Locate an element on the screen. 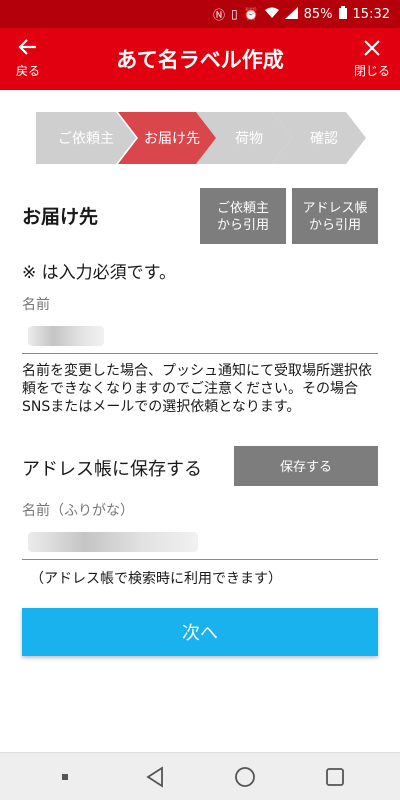 This screenshot has height=800, width=400. signal-icon is located at coordinates (291, 14).